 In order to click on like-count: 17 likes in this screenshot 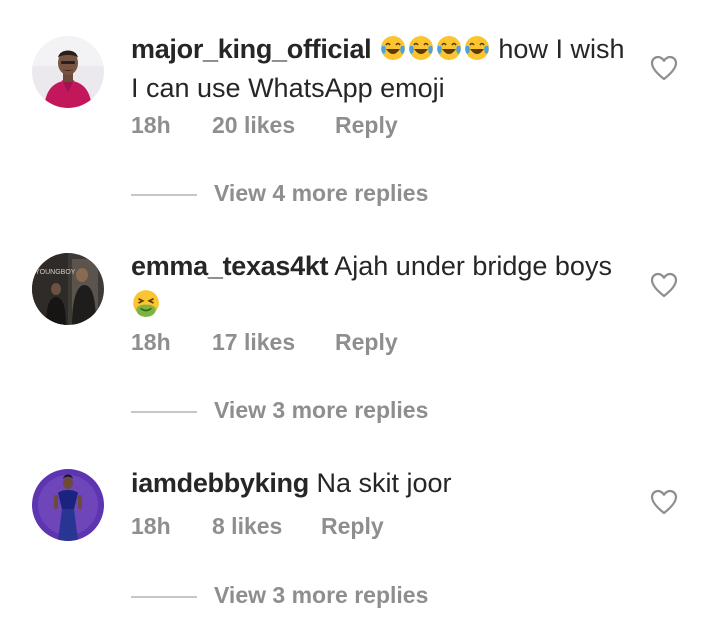, I will do `click(253, 342)`.